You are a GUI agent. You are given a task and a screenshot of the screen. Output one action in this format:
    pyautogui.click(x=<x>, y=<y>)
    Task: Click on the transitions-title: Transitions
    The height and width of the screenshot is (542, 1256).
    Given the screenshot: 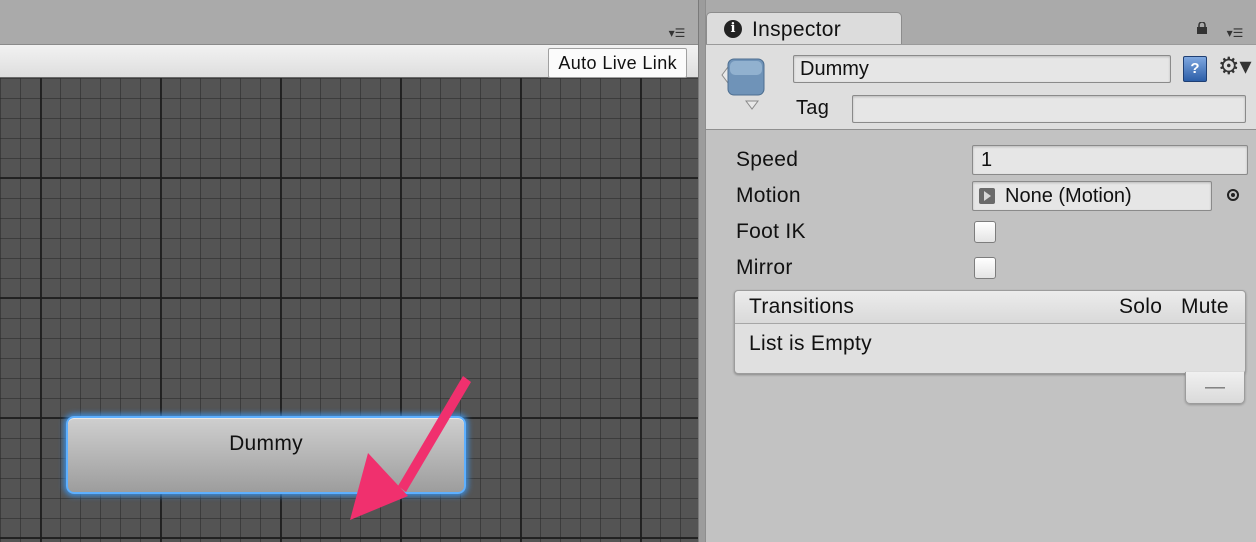 What is the action you would take?
    pyautogui.click(x=802, y=306)
    